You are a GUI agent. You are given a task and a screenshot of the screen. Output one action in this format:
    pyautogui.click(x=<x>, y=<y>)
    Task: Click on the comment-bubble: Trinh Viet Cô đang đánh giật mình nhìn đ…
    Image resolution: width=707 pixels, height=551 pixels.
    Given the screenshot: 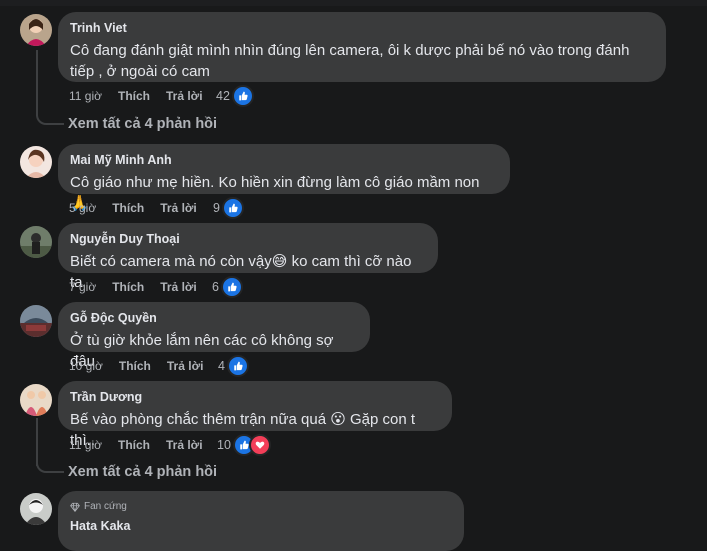 What is the action you would take?
    pyautogui.click(x=362, y=47)
    